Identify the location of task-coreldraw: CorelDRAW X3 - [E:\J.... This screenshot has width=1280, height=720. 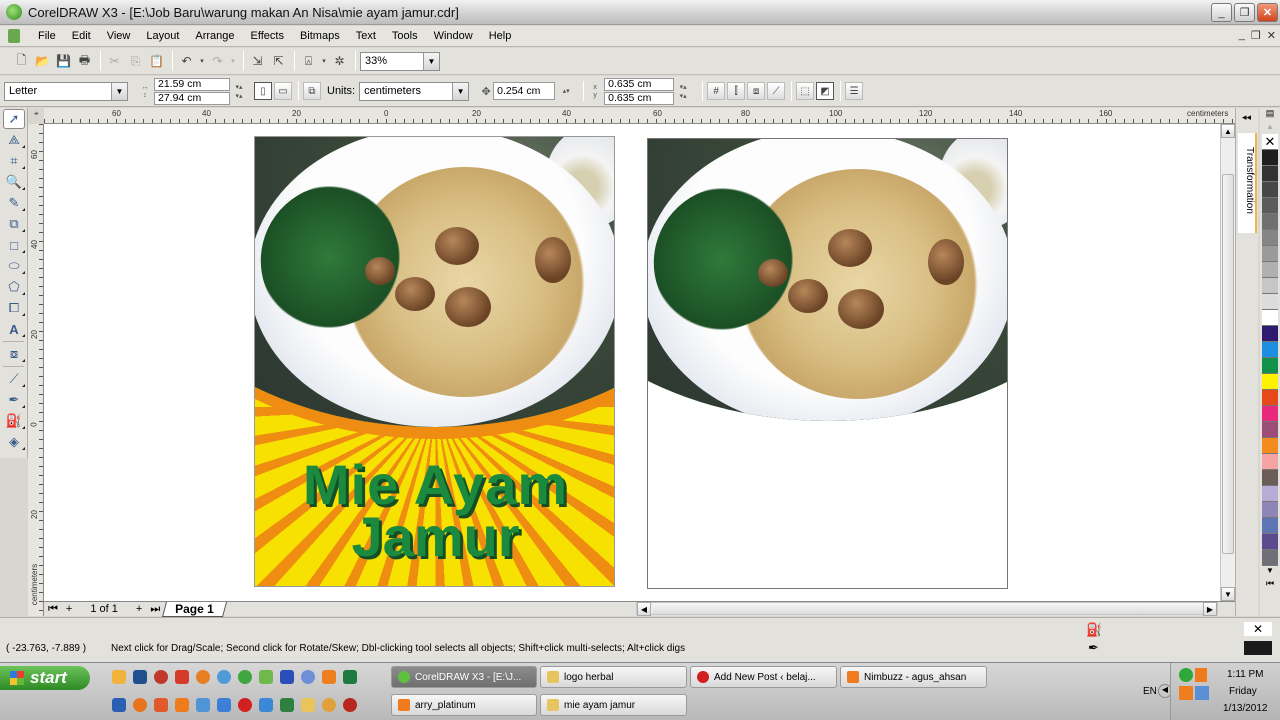
(464, 677).